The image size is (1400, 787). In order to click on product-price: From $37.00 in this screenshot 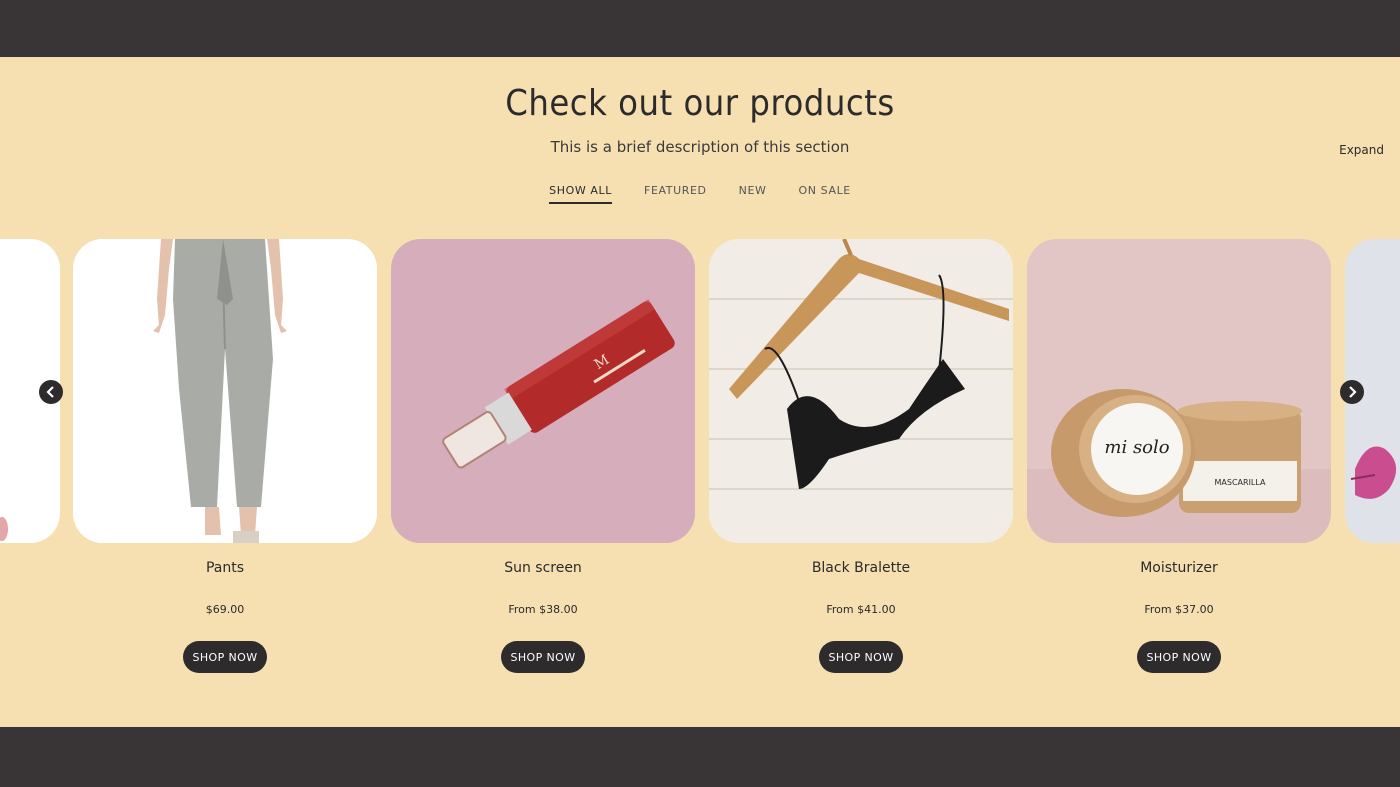, I will do `click(1179, 609)`.